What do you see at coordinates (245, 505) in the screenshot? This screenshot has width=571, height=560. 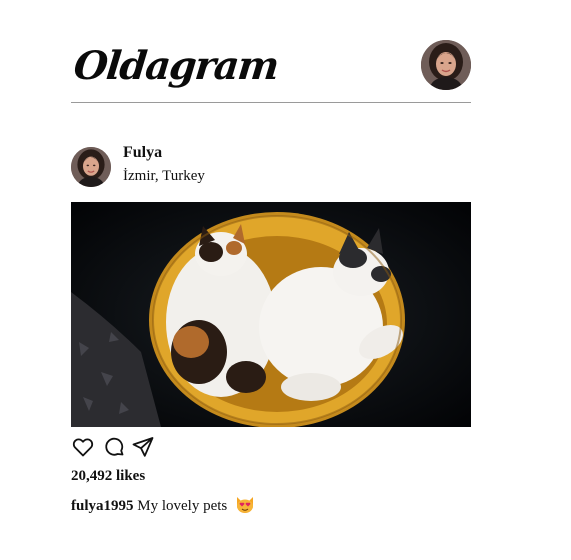 I see `heart-eyes-cat-emoji-icon` at bounding box center [245, 505].